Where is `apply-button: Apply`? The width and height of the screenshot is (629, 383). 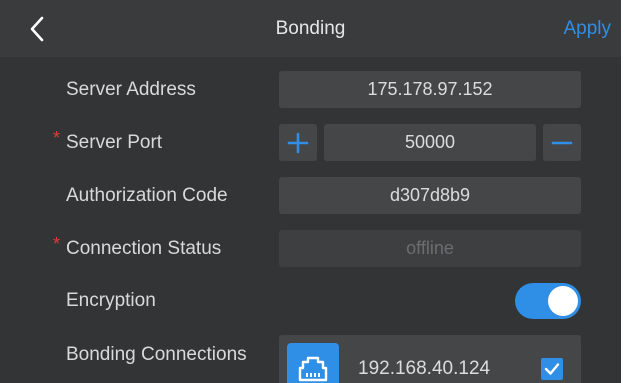
apply-button: Apply is located at coordinates (587, 28).